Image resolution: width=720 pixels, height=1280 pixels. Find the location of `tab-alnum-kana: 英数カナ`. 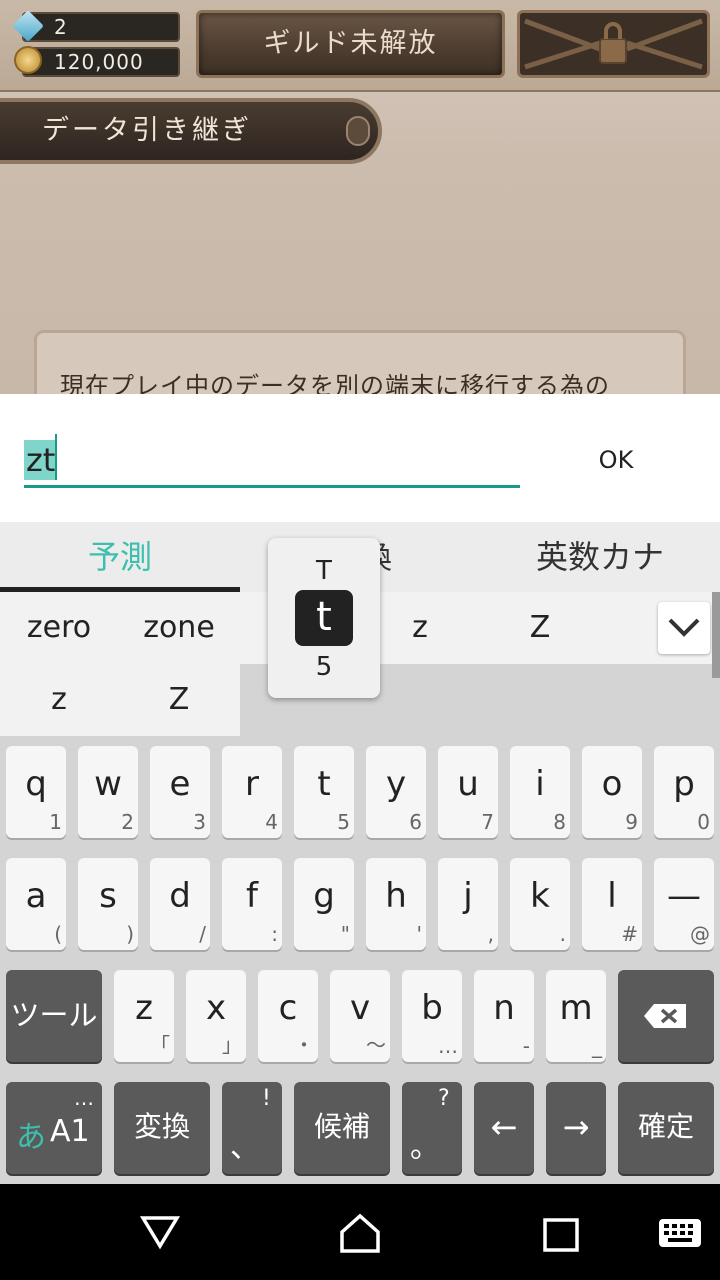

tab-alnum-kana: 英数カナ is located at coordinates (600, 557).